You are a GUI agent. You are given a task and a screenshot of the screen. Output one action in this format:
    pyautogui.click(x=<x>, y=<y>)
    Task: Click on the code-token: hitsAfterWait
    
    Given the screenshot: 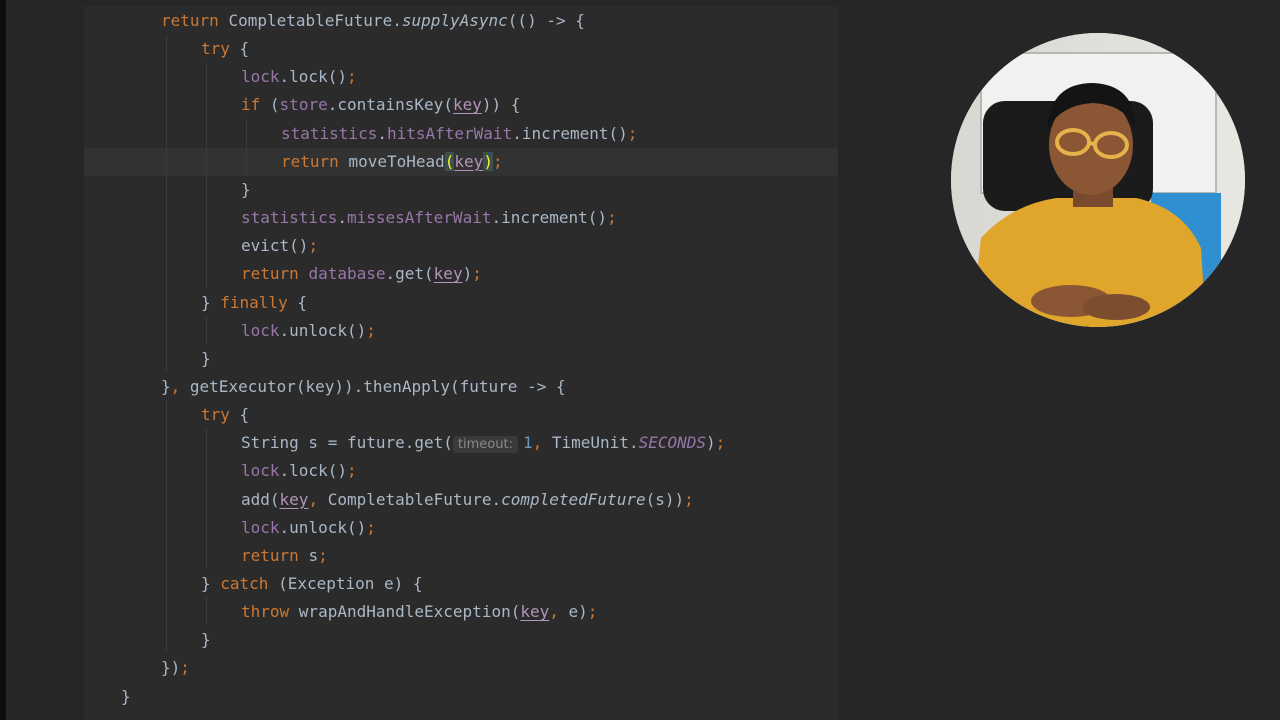 What is the action you would take?
    pyautogui.click(x=449, y=133)
    